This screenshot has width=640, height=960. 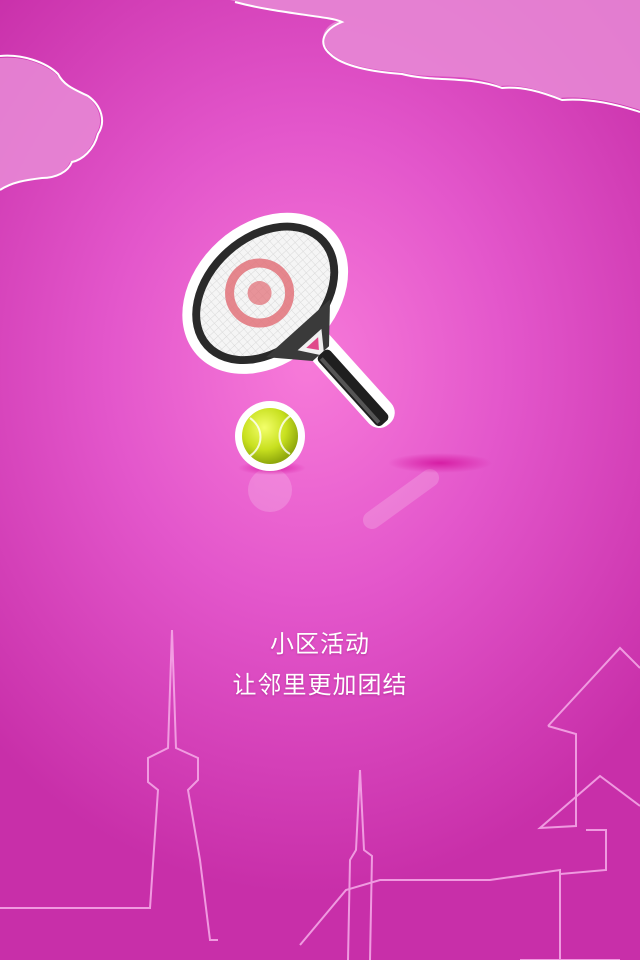 What do you see at coordinates (52, 122) in the screenshot?
I see `cloud-top-left` at bounding box center [52, 122].